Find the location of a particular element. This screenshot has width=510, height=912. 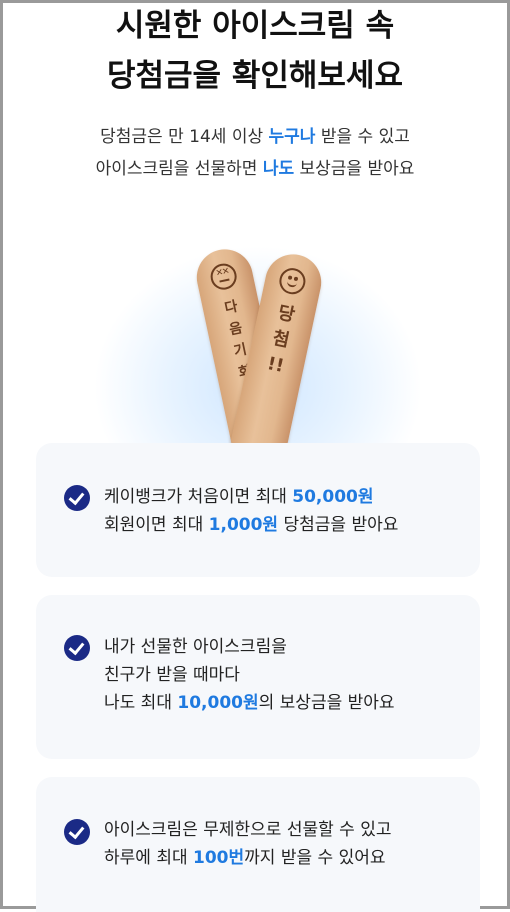

subtitle-line-2: 아이스크림을 선물하면 나도 보상금을 받아요 is located at coordinates (255, 169).